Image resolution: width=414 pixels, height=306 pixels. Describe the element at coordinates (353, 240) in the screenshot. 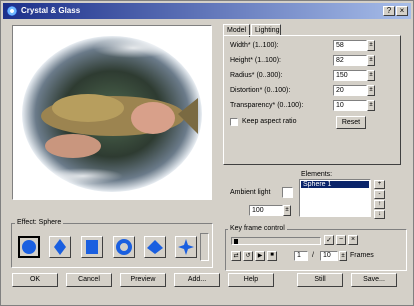

I see `close-key-button: ×` at that location.